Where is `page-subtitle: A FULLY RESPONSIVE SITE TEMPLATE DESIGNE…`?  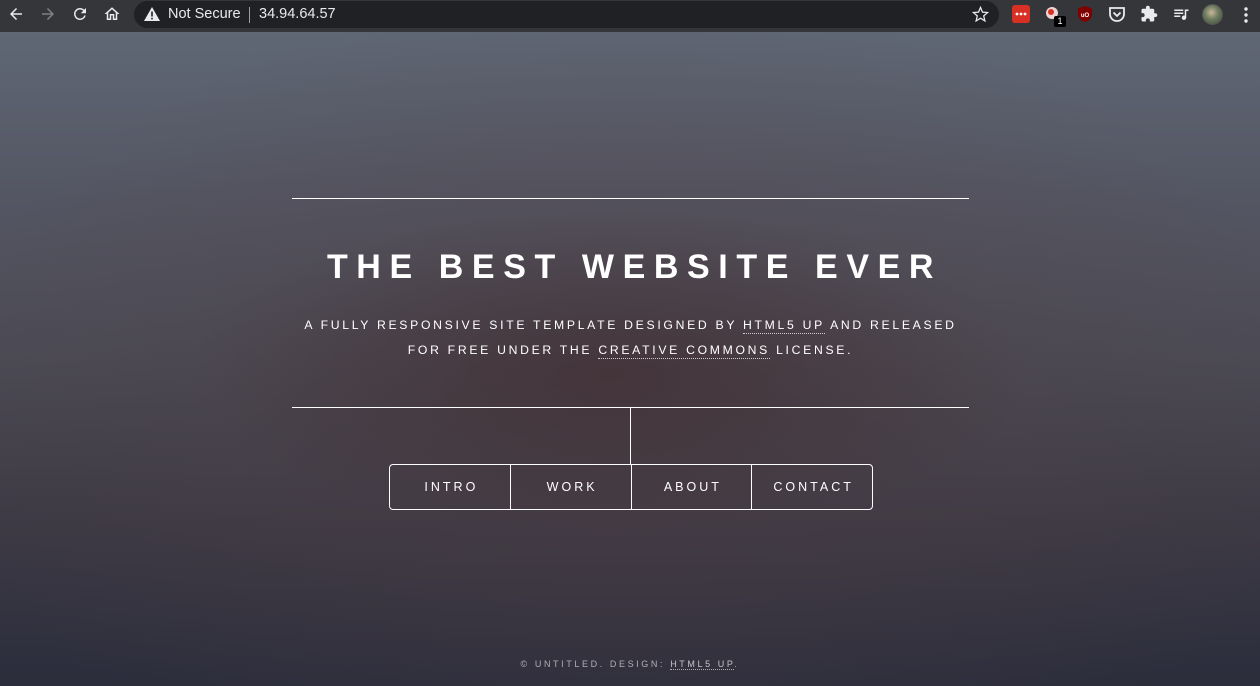 page-subtitle: A FULLY RESPONSIVE SITE TEMPLATE DESIGNE… is located at coordinates (630, 338).